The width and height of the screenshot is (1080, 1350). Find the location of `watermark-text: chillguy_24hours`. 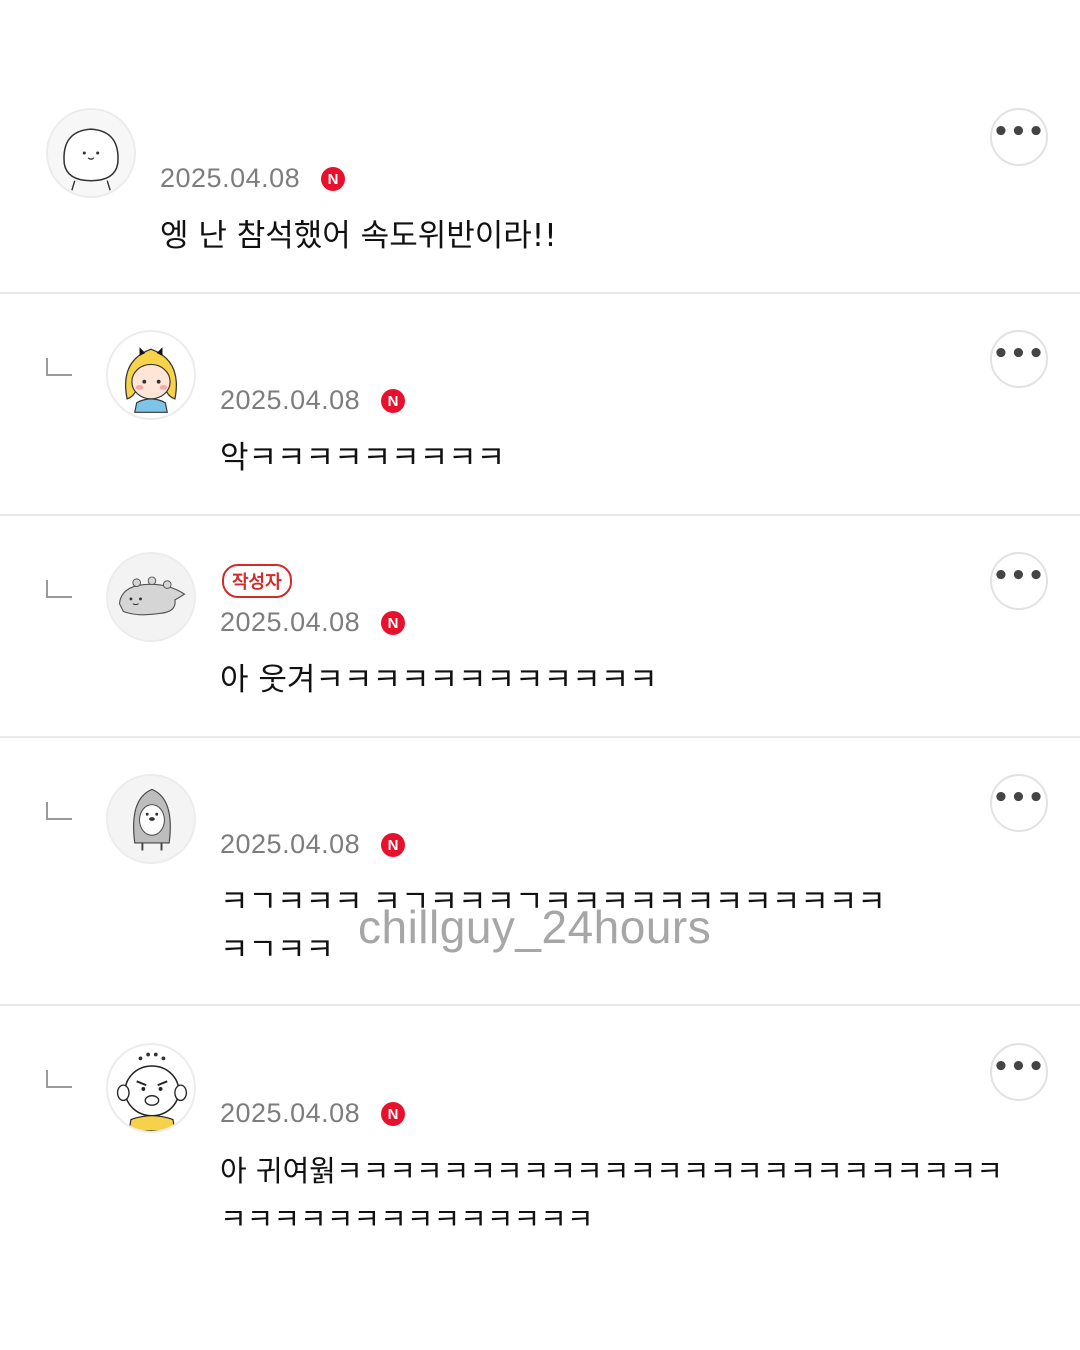

watermark-text: chillguy_24hours is located at coordinates (535, 927).